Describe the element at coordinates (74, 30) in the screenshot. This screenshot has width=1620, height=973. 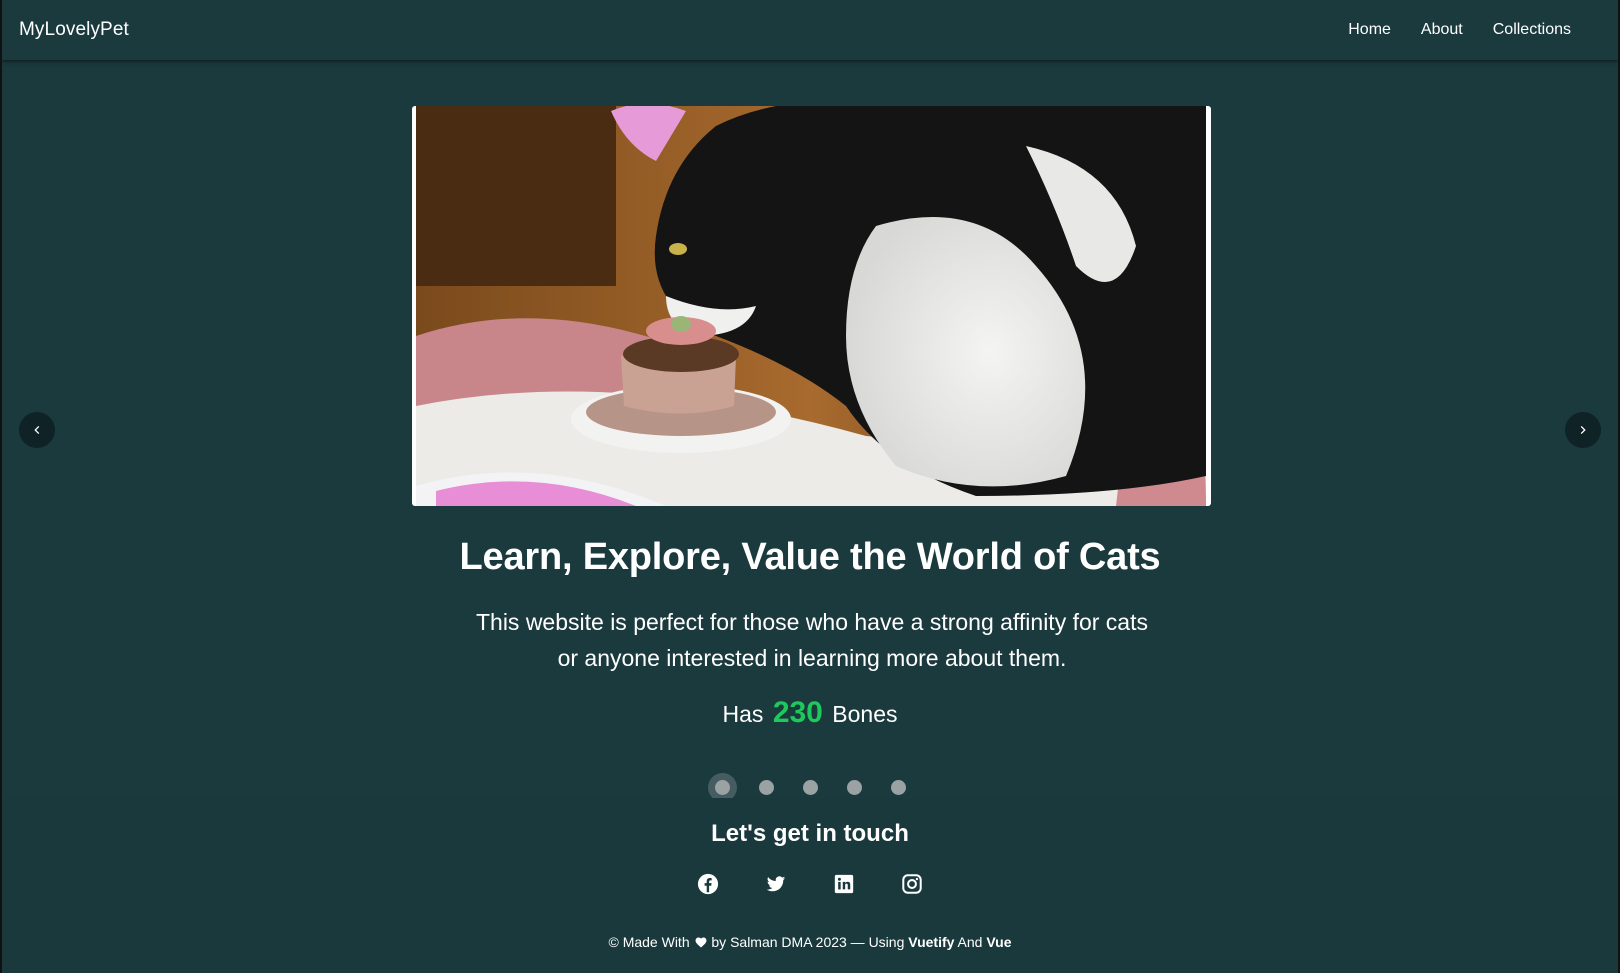
I see `brand-title: MyLovelyPet` at that location.